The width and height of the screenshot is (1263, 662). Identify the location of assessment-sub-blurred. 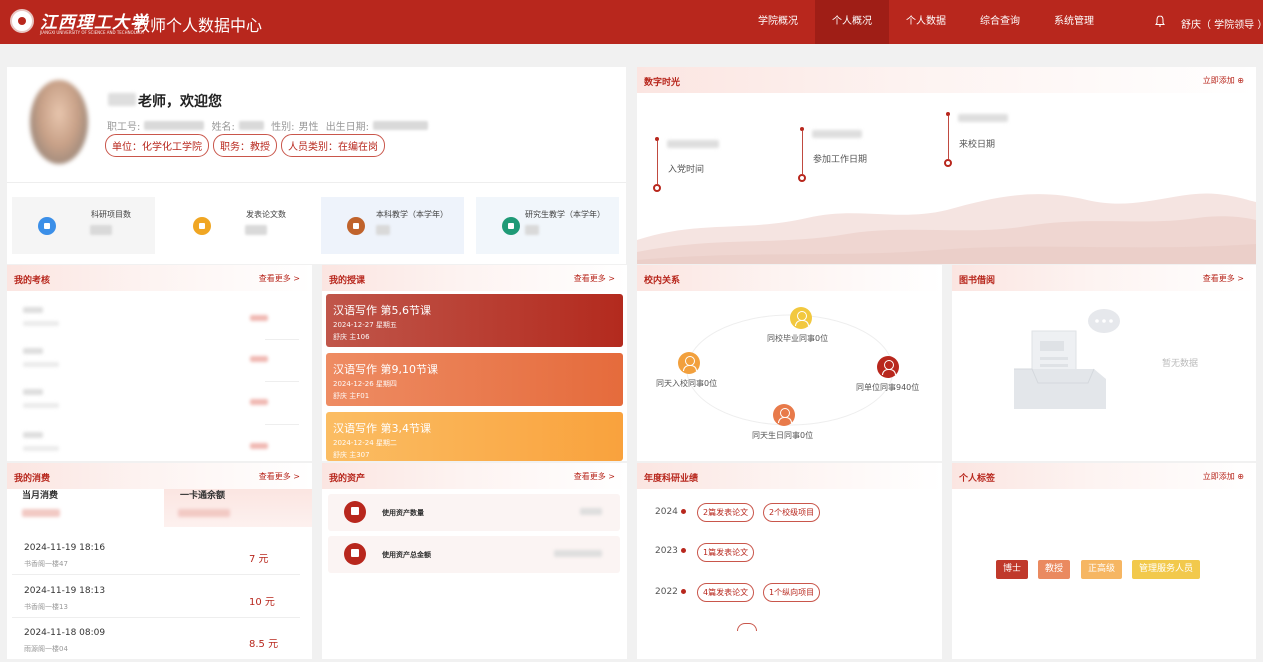
(41, 364).